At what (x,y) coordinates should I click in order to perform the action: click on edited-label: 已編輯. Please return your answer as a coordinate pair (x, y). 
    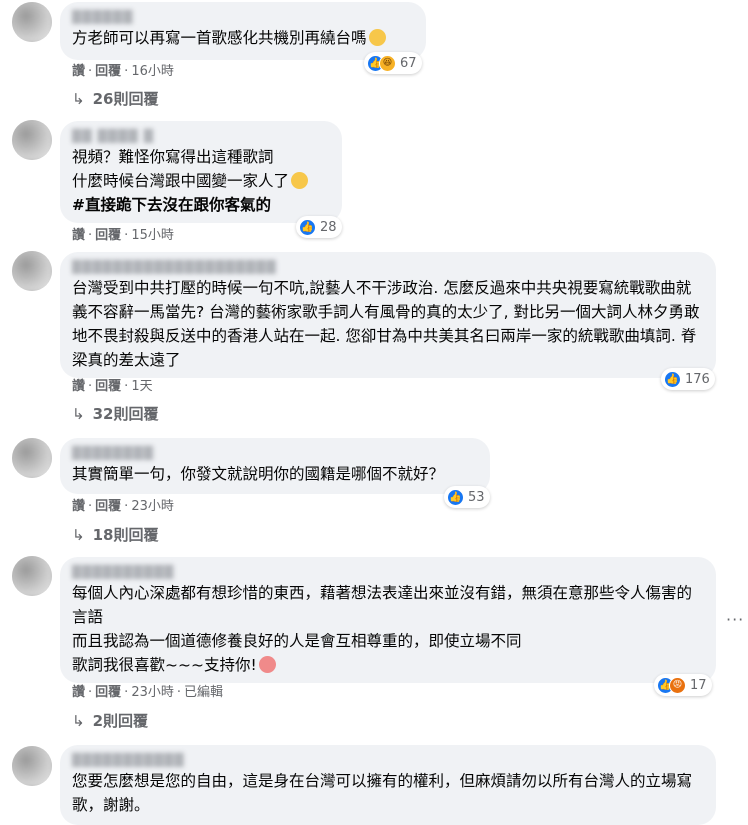
    Looking at the image, I should click on (203, 692).